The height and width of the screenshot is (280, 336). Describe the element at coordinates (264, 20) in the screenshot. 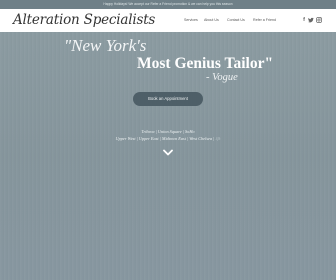

I see `nav-refer-a-friend: Refer a Friend` at that location.